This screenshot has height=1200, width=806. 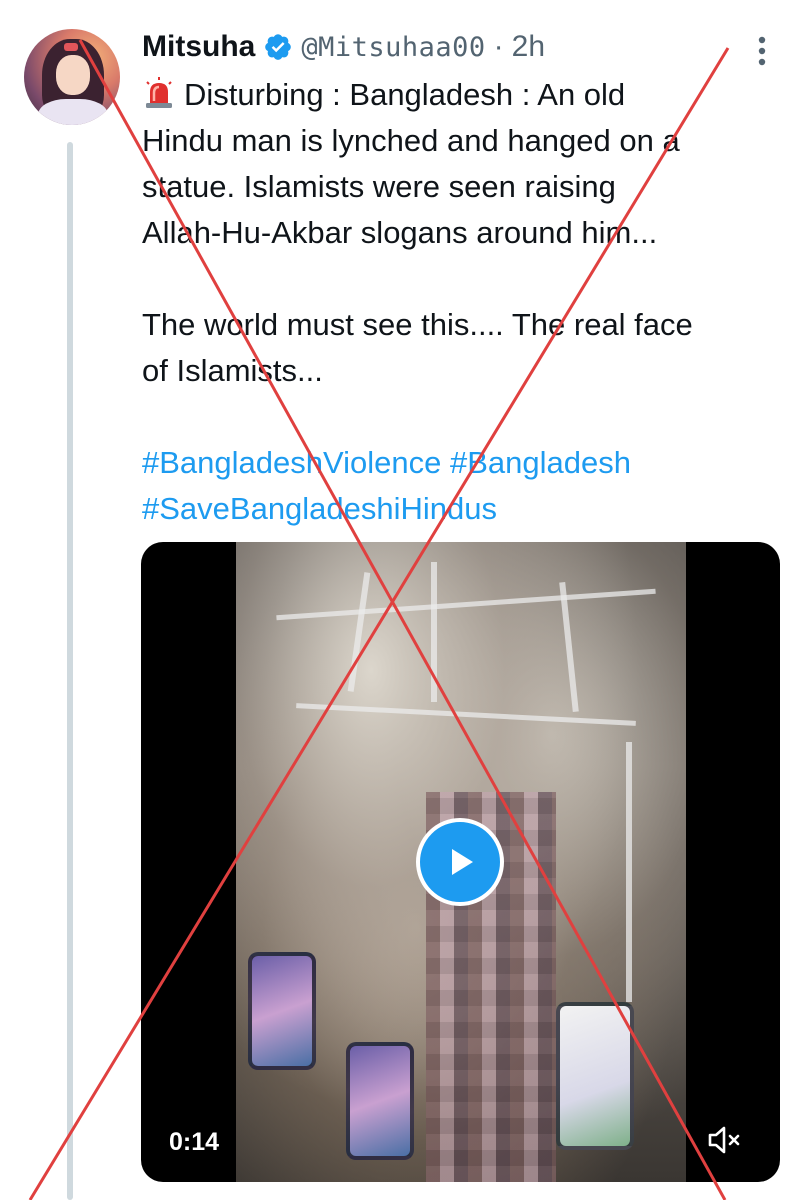 I want to click on author-name: Mitsuha, so click(x=198, y=47).